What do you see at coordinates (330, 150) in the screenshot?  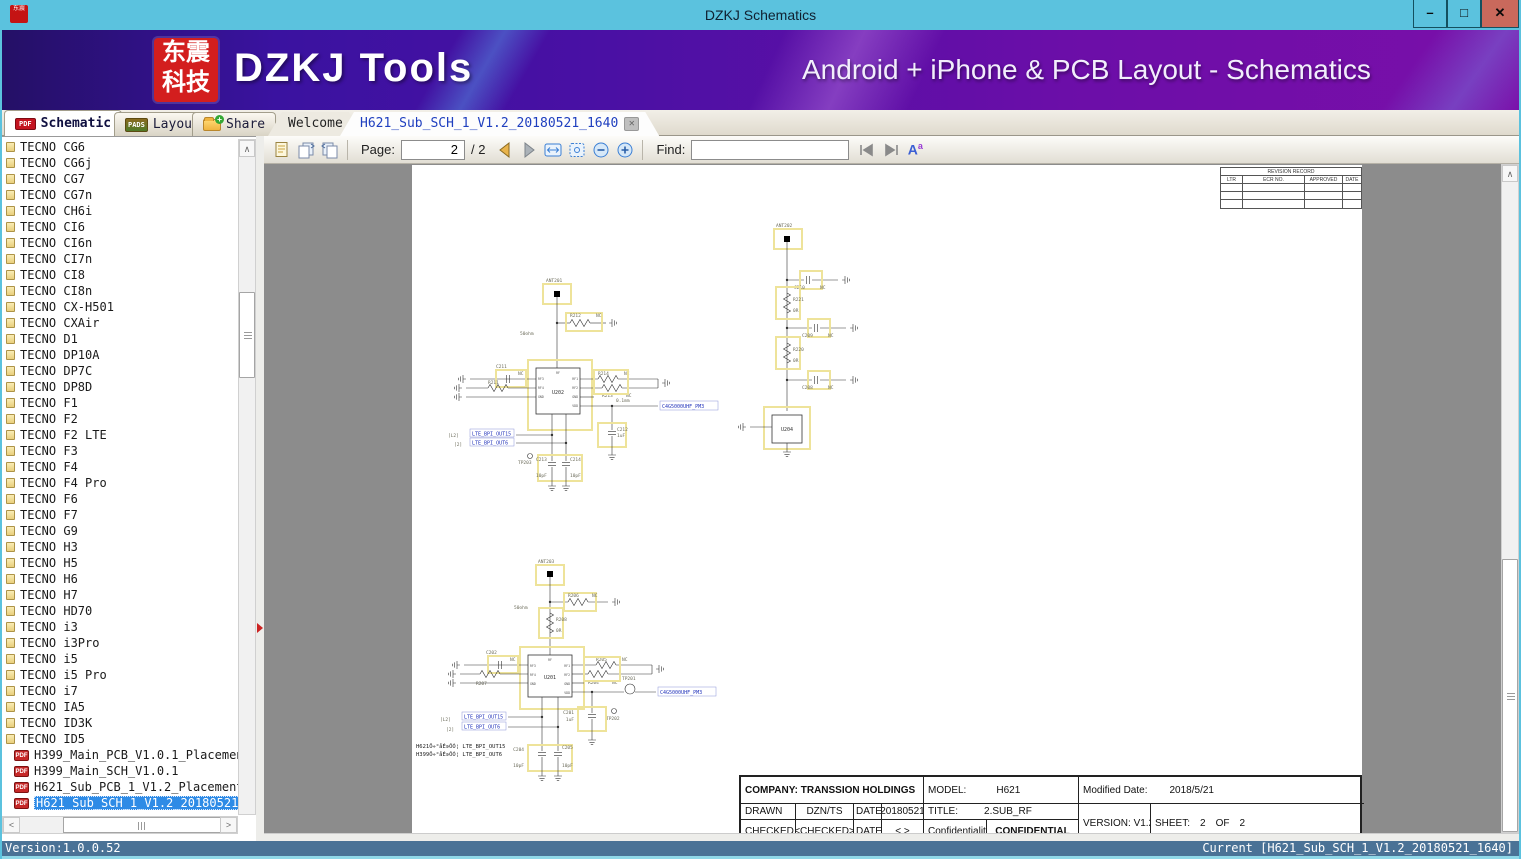 I see `rotate-right-button` at bounding box center [330, 150].